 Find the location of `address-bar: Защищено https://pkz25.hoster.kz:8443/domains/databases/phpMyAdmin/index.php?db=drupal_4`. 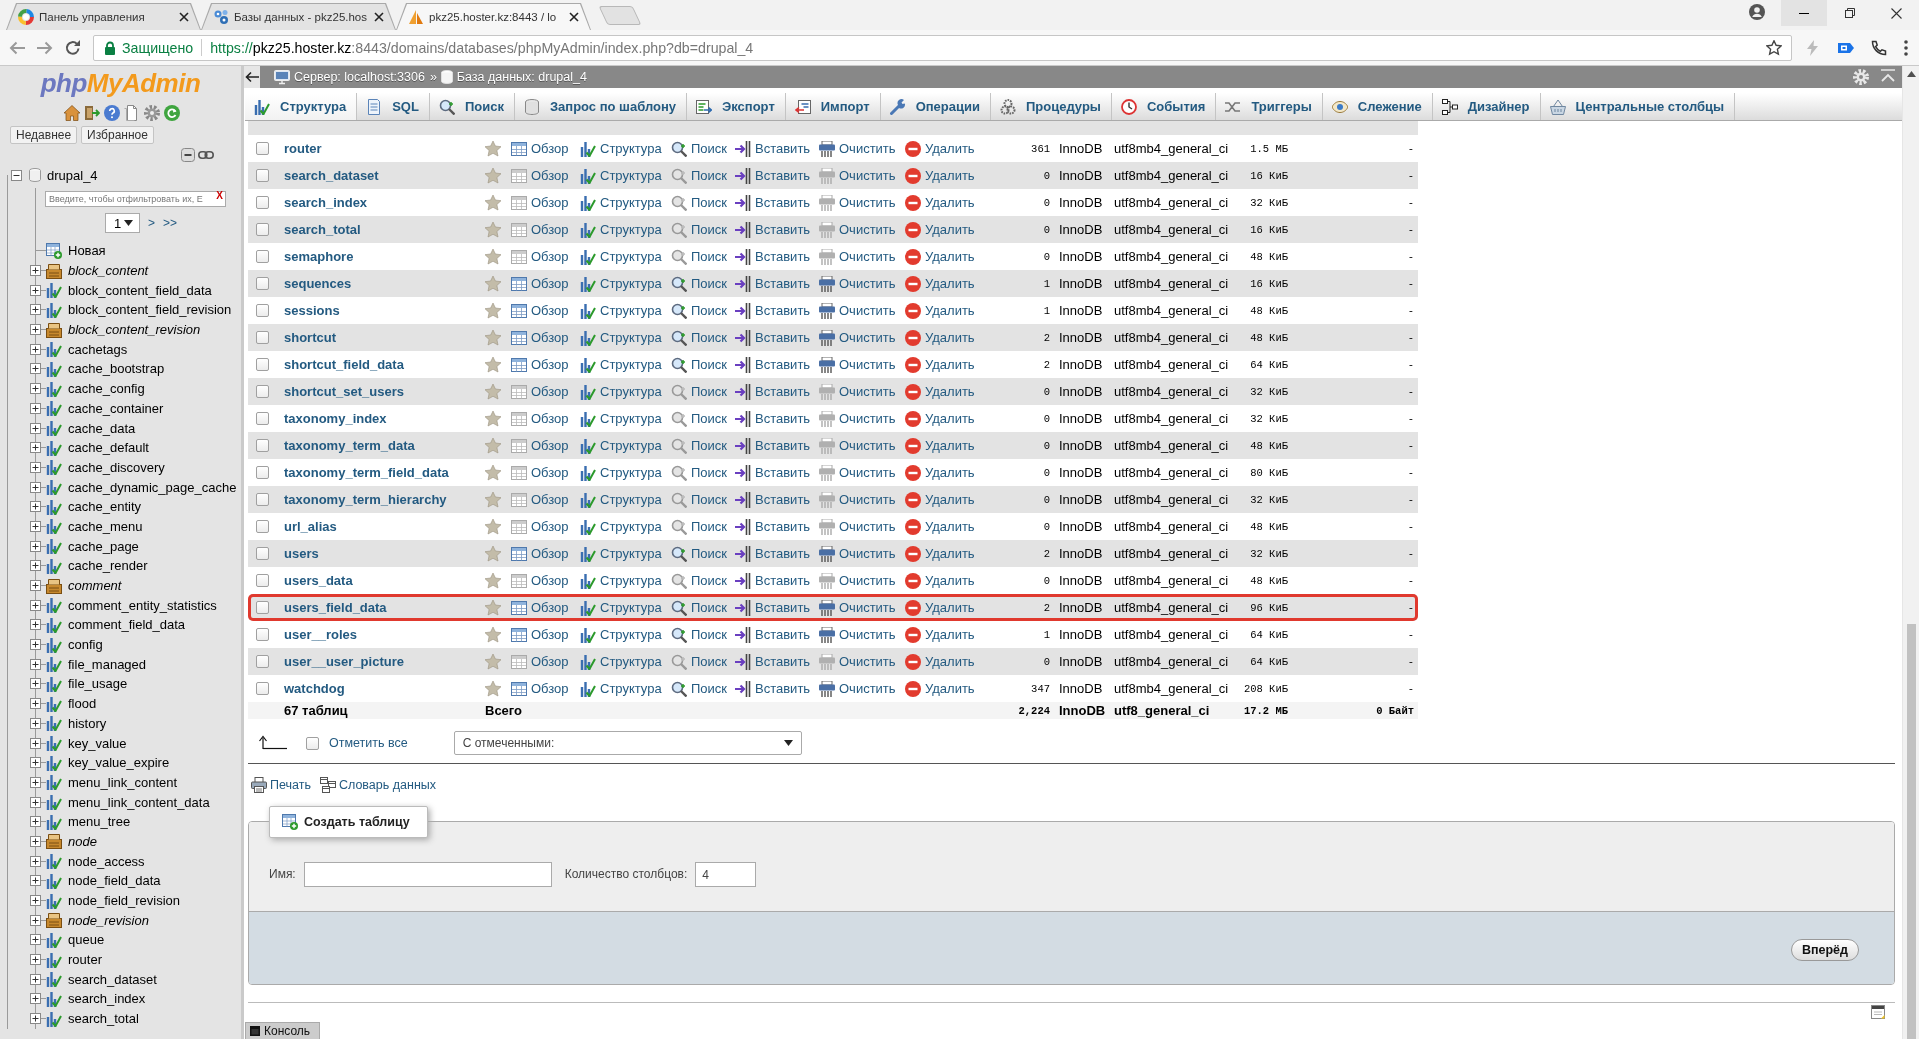

address-bar: Защищено https://pkz25.hoster.kz:8443/domains/databases/phpMyAdmin/index.php?db=drupal_4 is located at coordinates (942, 47).